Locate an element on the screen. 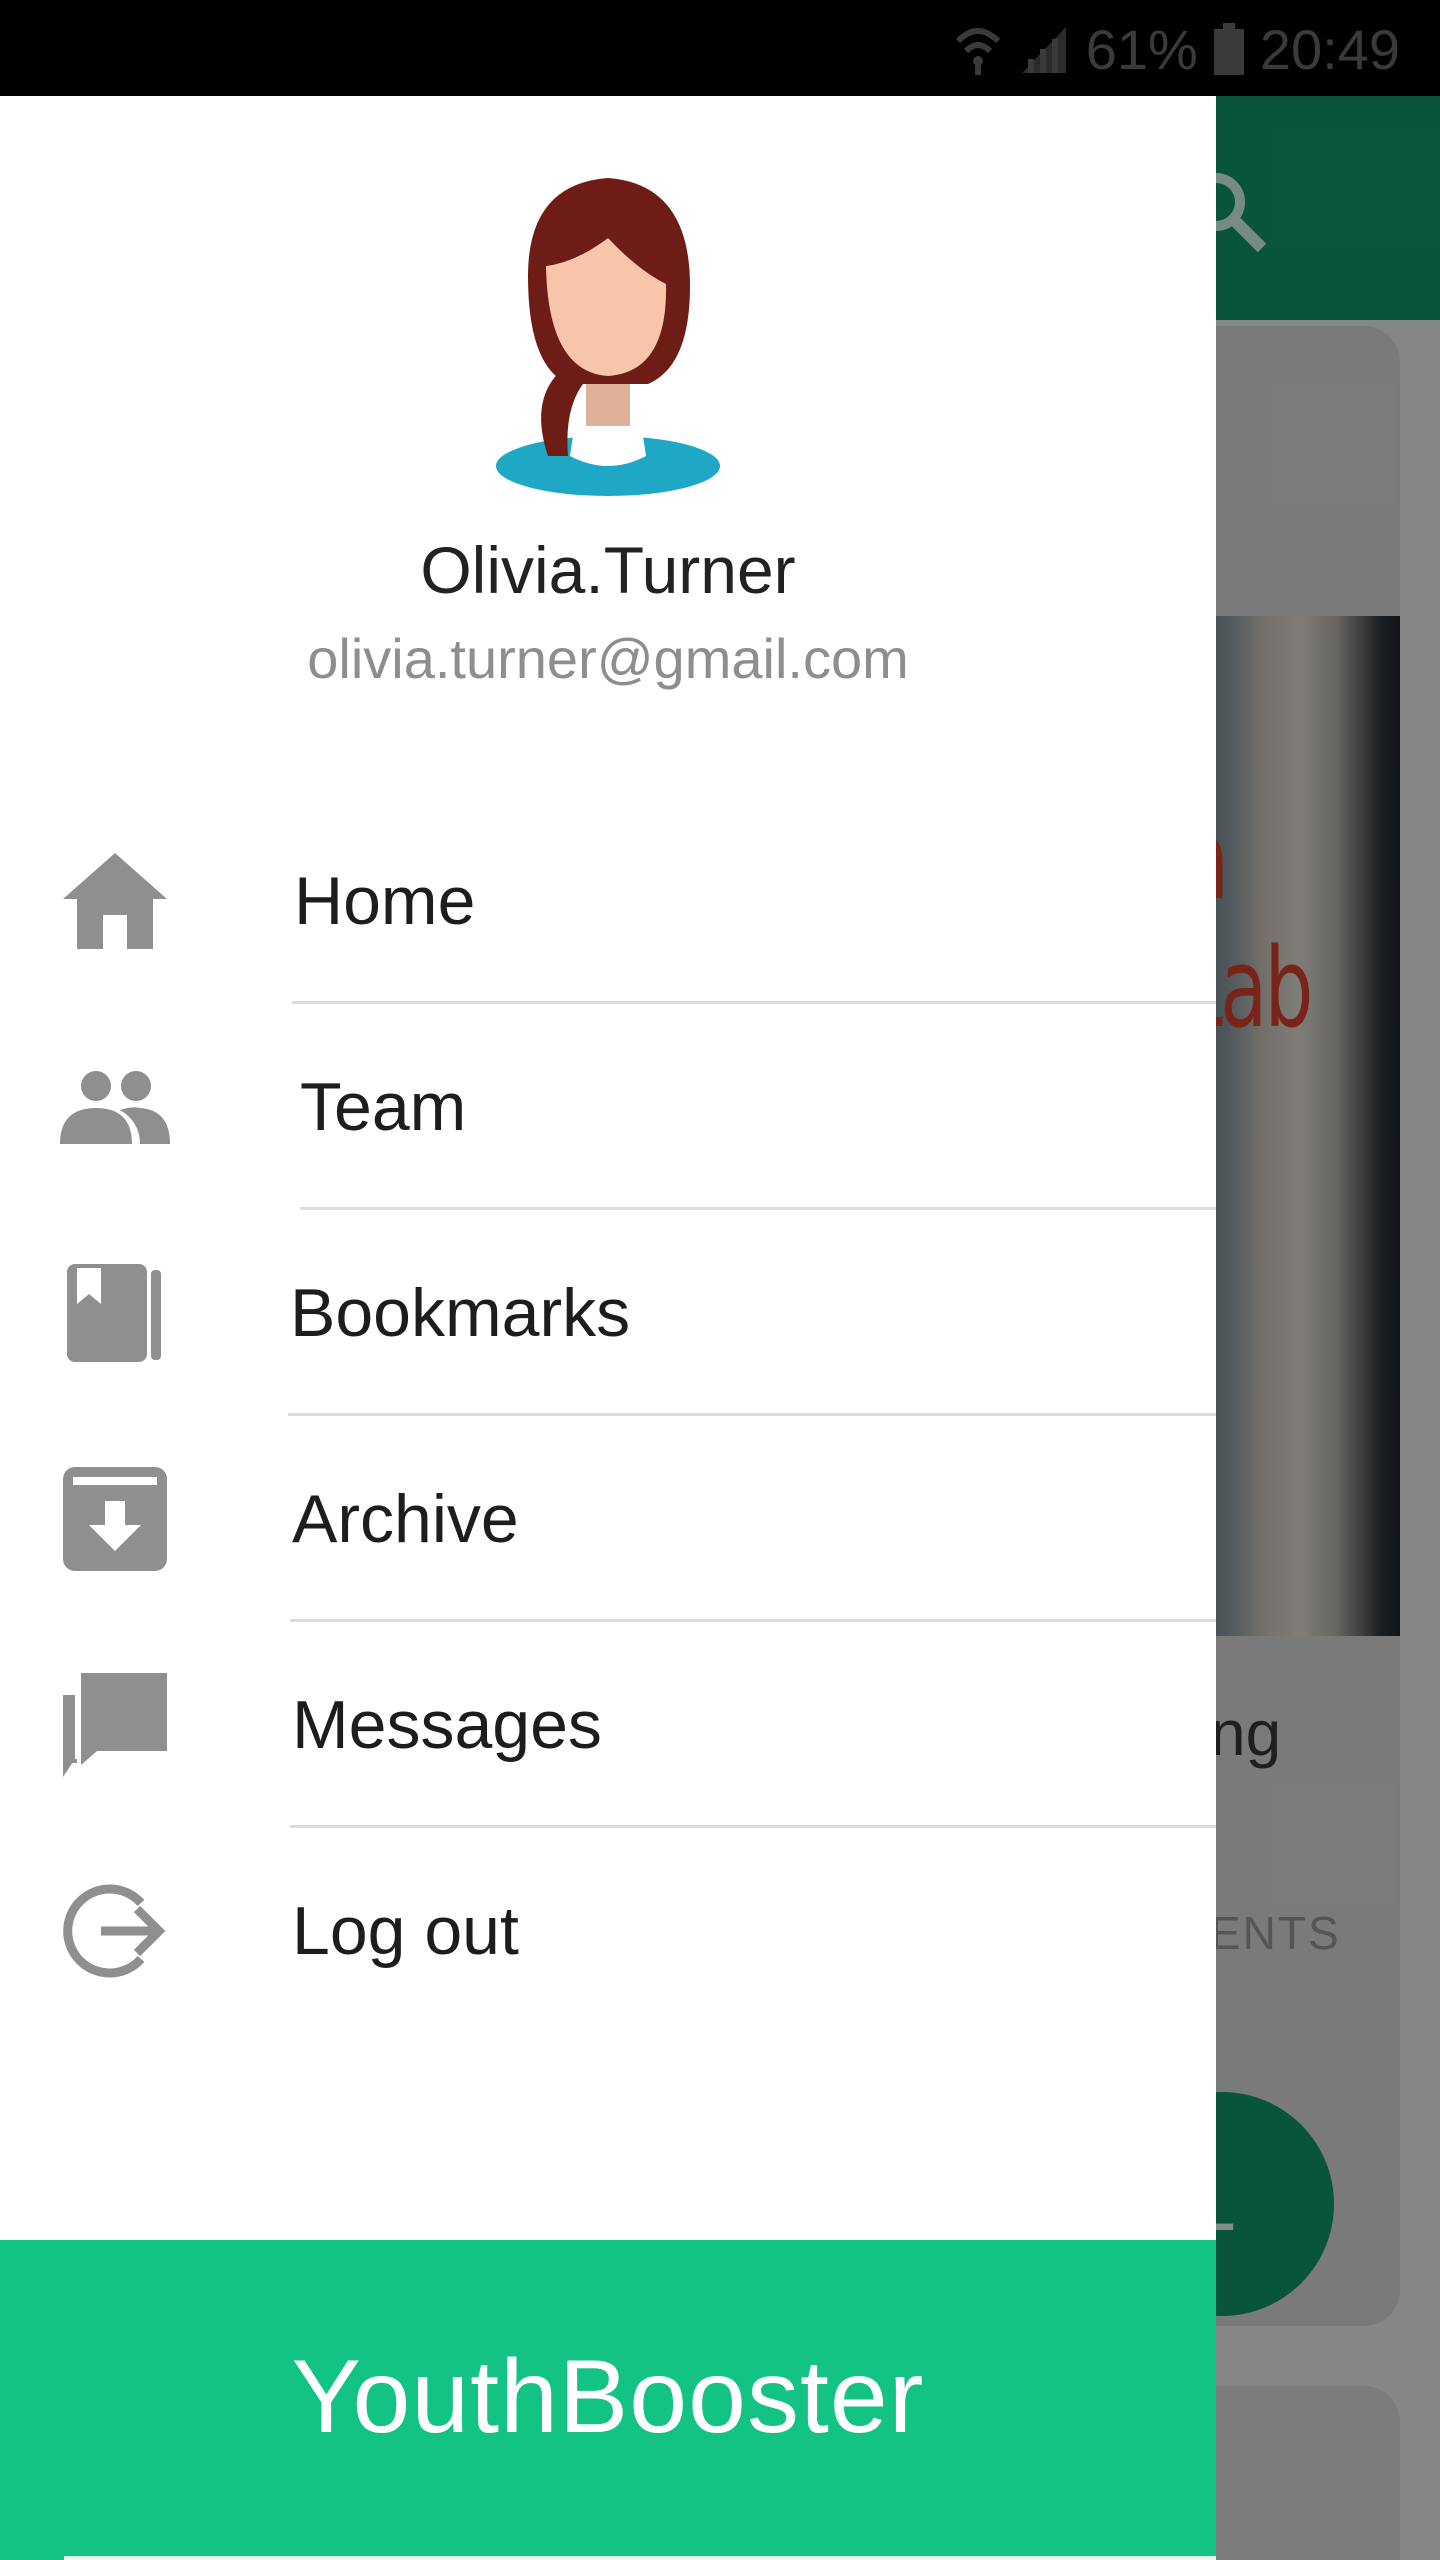 The height and width of the screenshot is (2560, 1440). home-icon is located at coordinates (115, 901).